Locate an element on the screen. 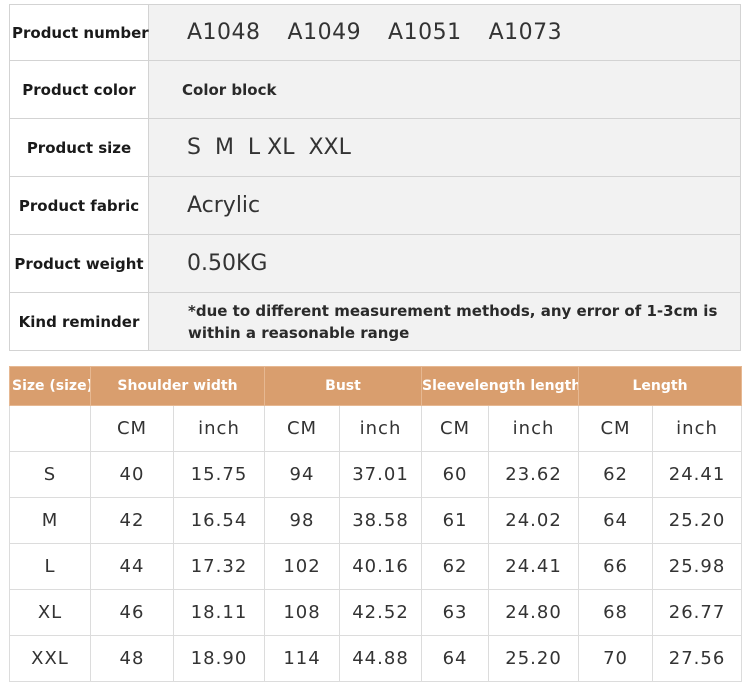  product-fabric-value: Acrylic is located at coordinates (444, 205).